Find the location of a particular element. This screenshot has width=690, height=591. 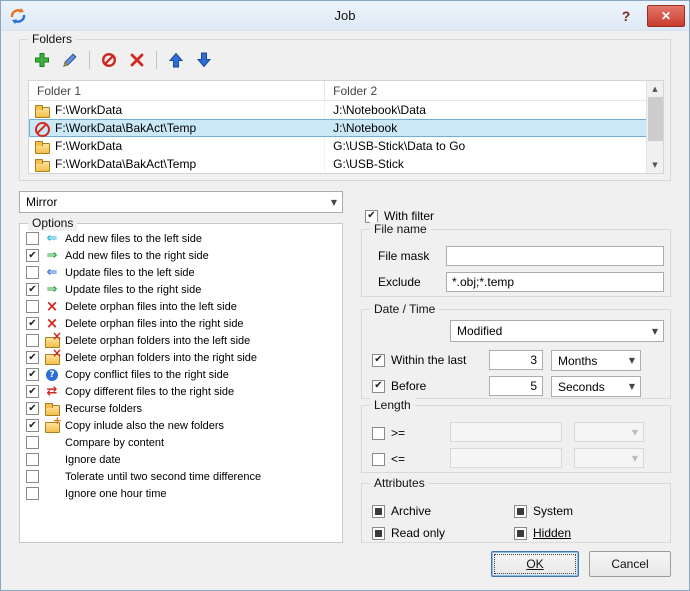

before-unit-select: Seconds is located at coordinates (596, 386).